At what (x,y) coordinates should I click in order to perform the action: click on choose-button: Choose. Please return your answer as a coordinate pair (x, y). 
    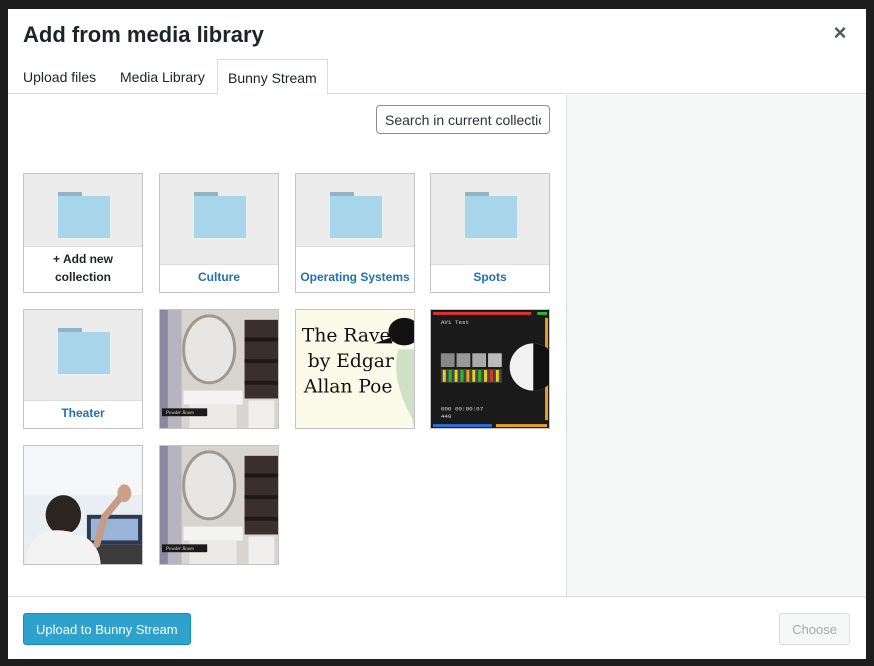
    Looking at the image, I should click on (814, 629).